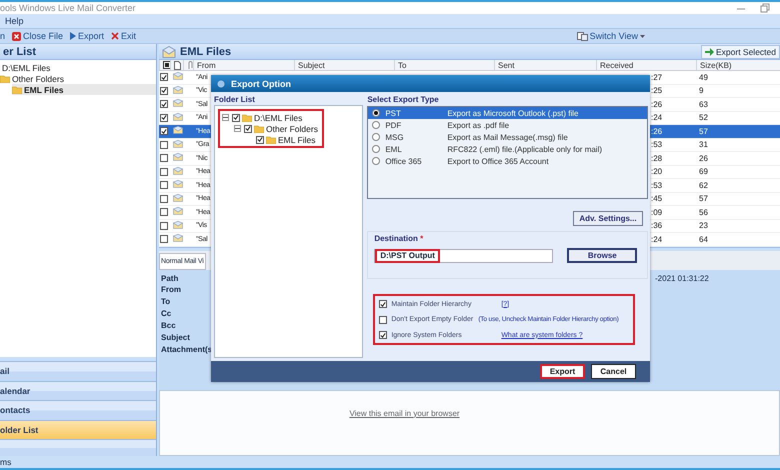 The width and height of the screenshot is (780, 470). Describe the element at coordinates (166, 65) in the screenshot. I see `checkbox-icon` at that location.